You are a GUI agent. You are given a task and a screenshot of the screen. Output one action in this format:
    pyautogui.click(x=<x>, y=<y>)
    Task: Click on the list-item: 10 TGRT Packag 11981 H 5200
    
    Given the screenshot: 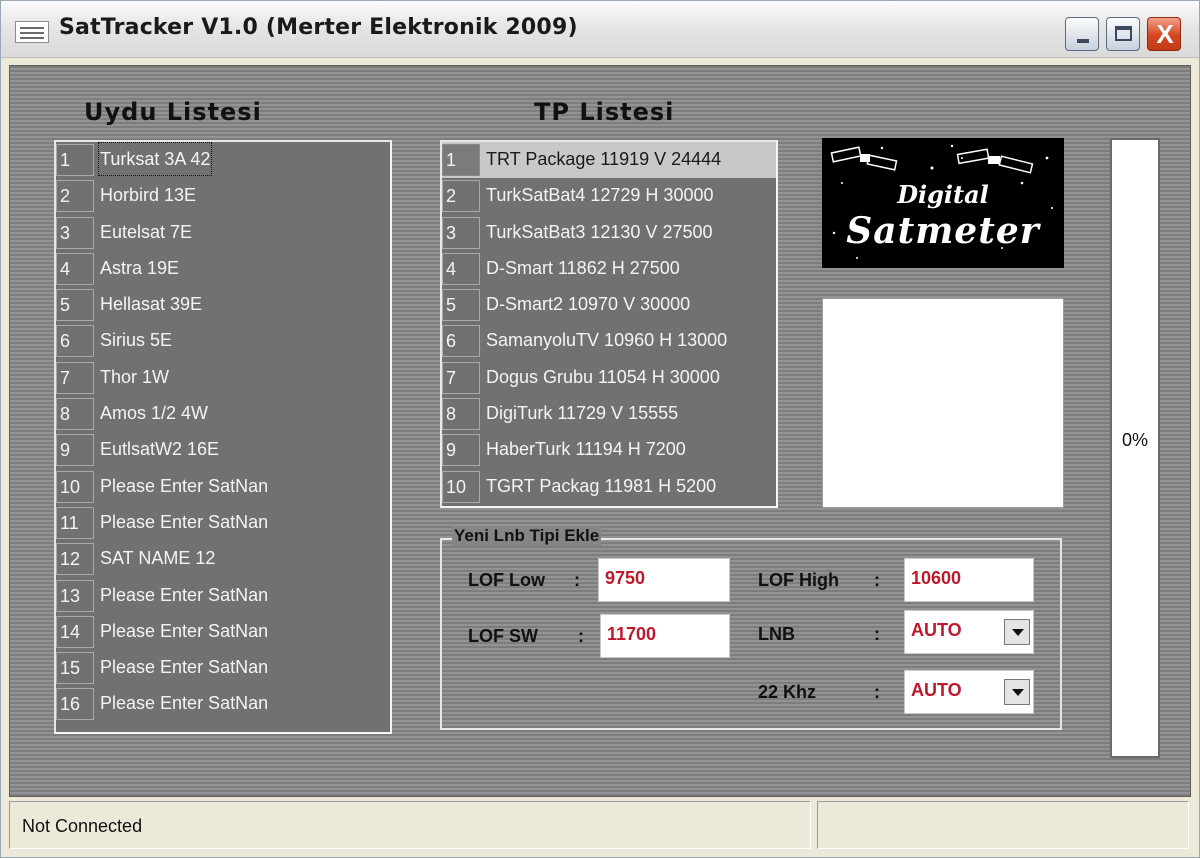 What is the action you would take?
    pyautogui.click(x=609, y=487)
    